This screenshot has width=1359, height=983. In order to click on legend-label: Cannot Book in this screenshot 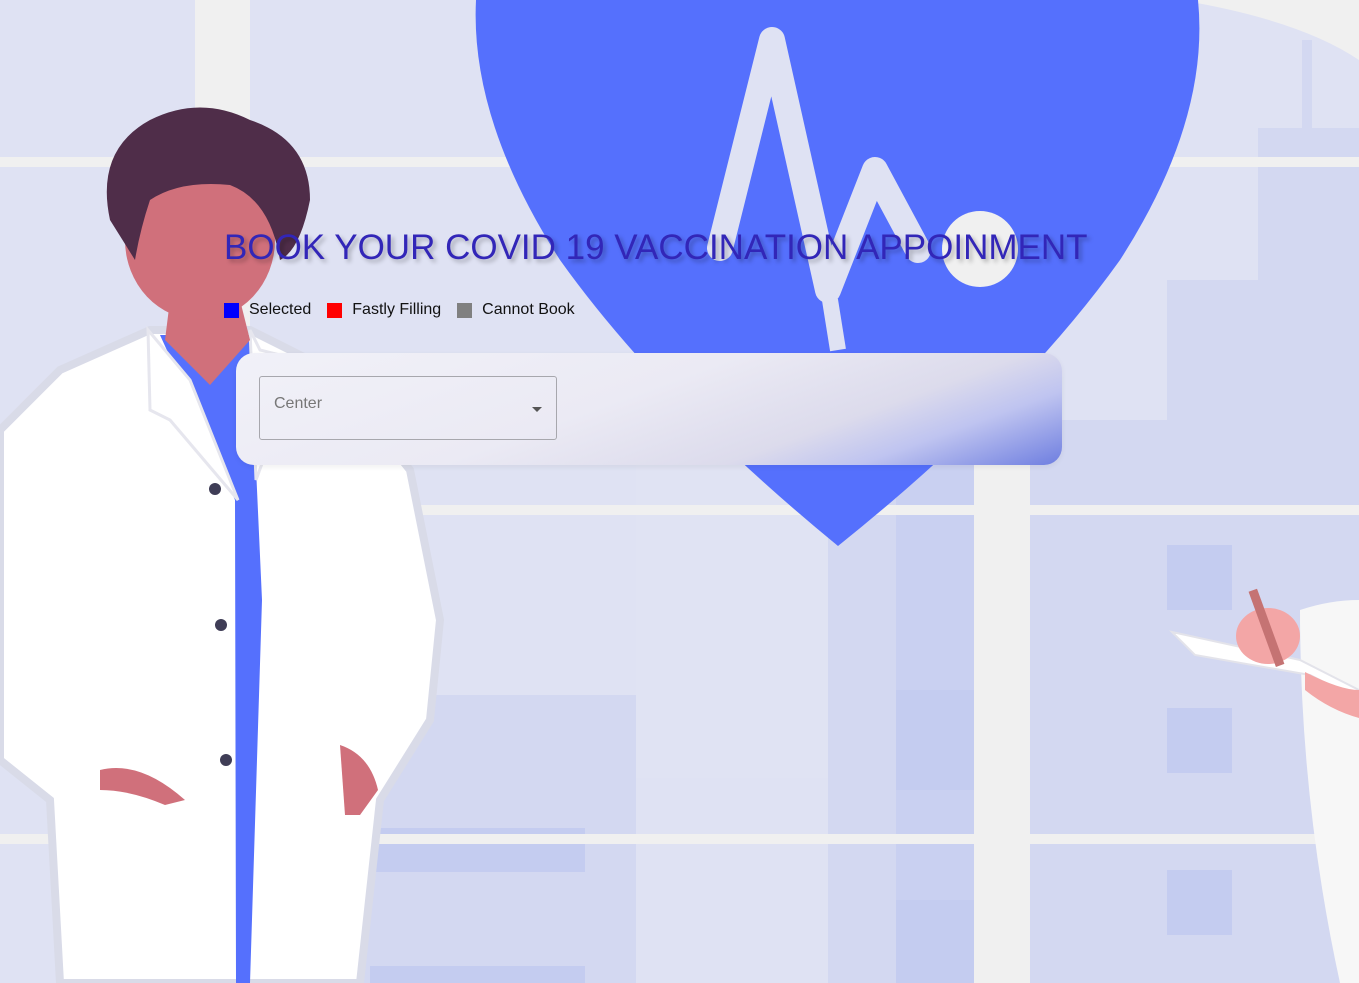, I will do `click(528, 309)`.